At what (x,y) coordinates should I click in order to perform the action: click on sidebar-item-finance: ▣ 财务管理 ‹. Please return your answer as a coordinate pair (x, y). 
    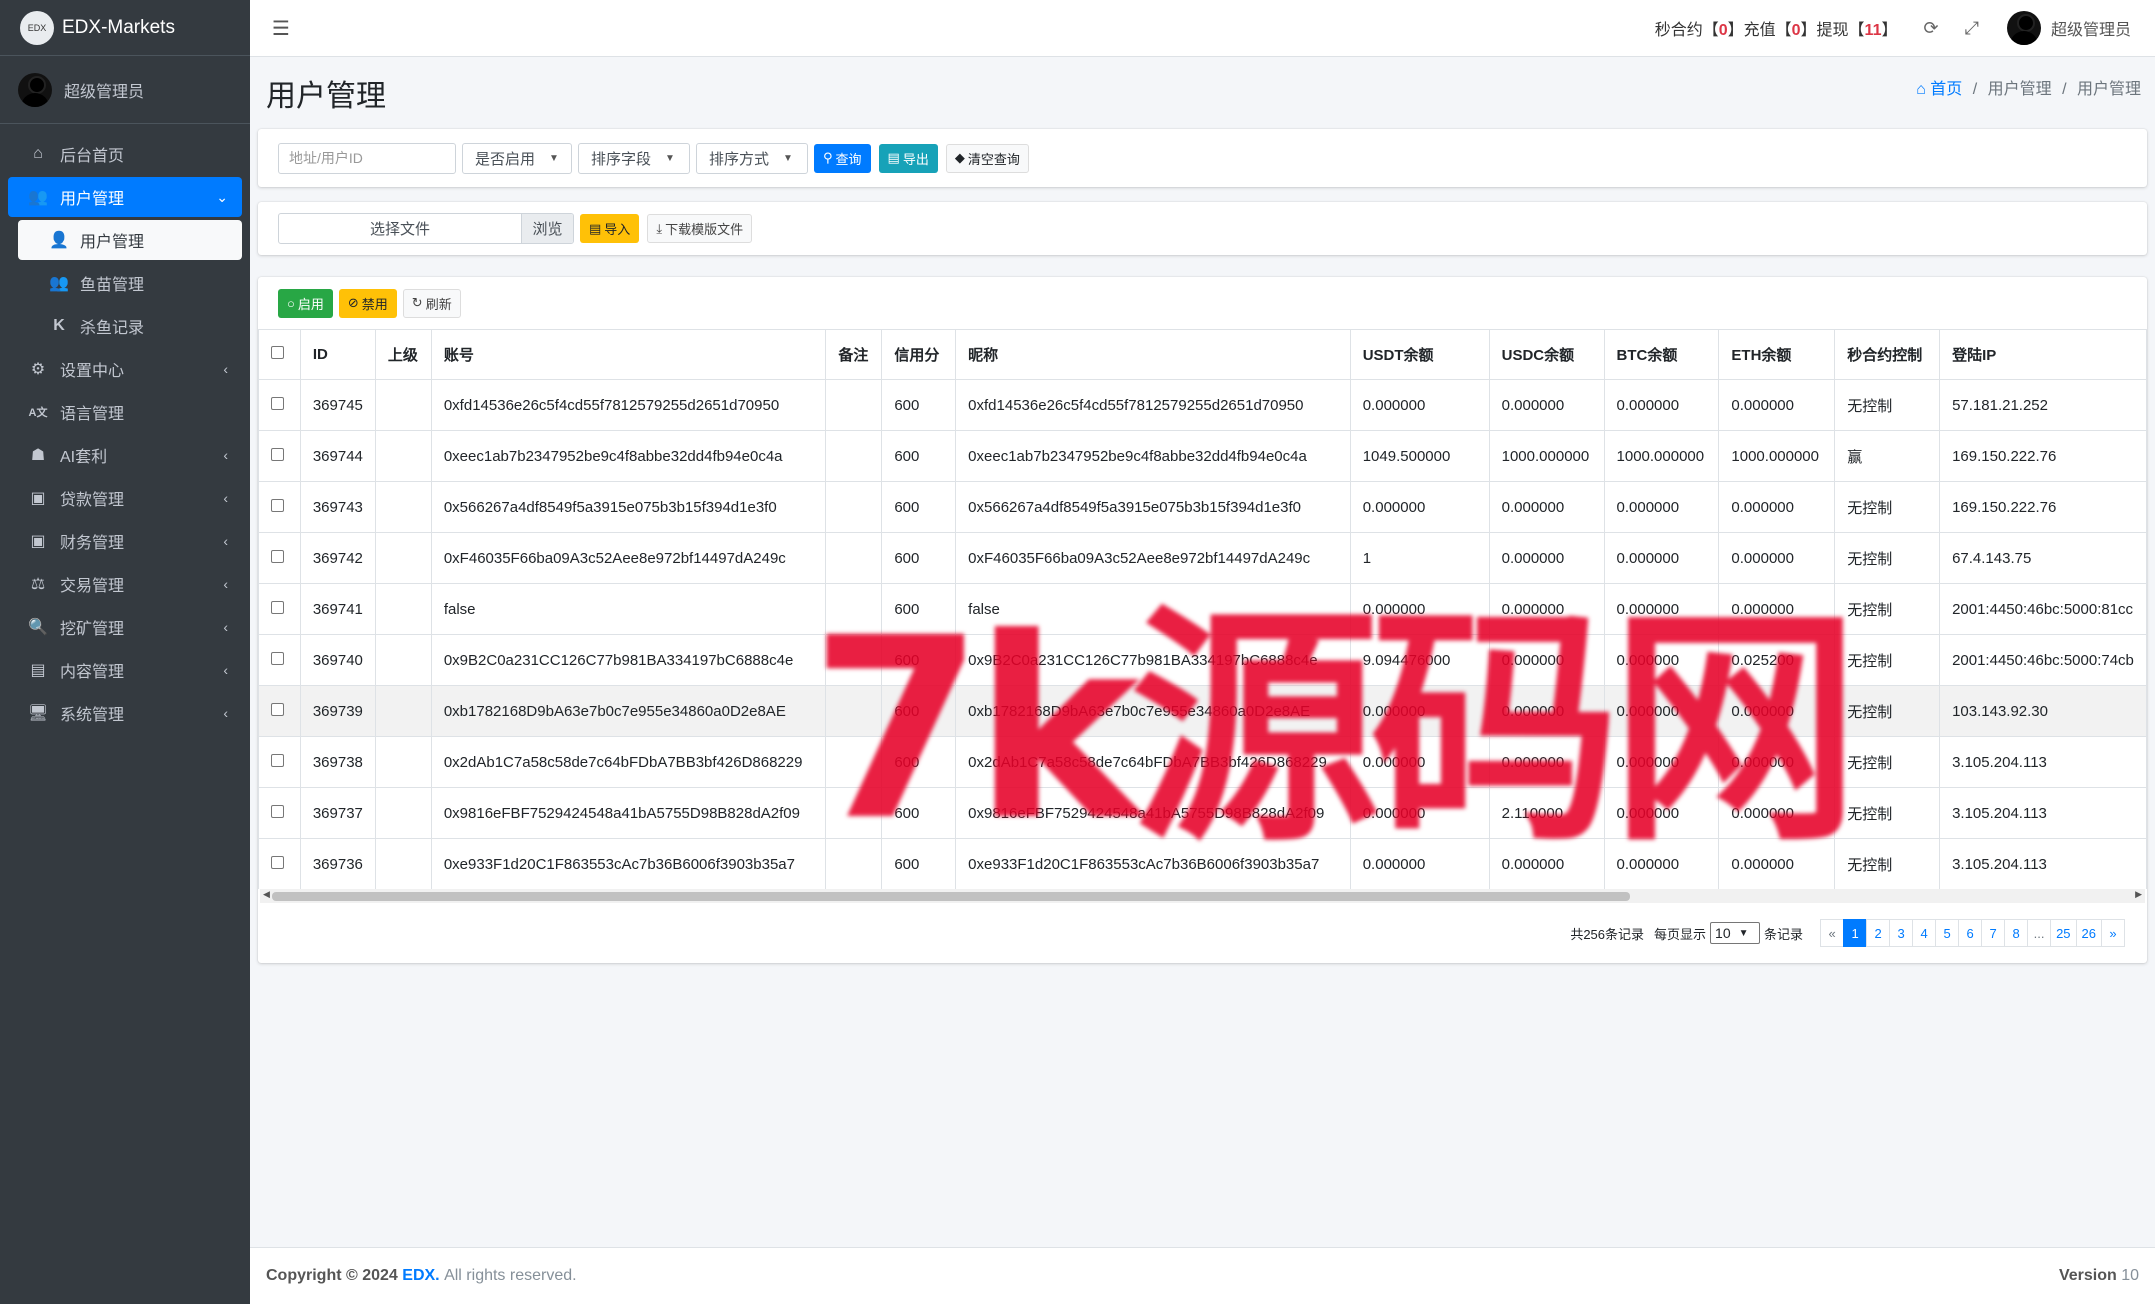
    Looking at the image, I should click on (125, 541).